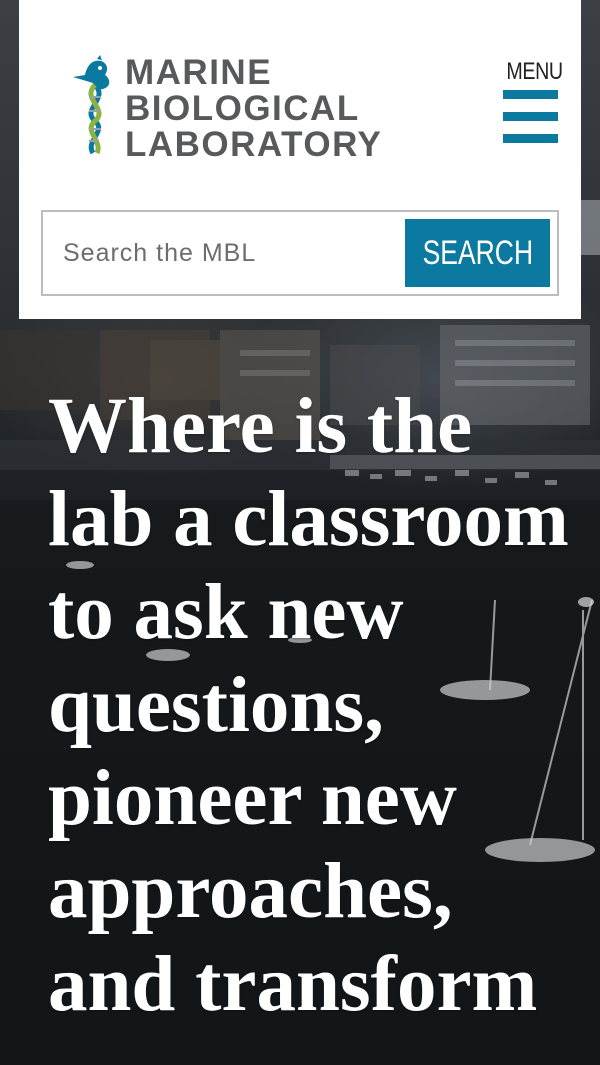 This screenshot has height=1065, width=600. I want to click on hamburger-icon, so click(530, 117).